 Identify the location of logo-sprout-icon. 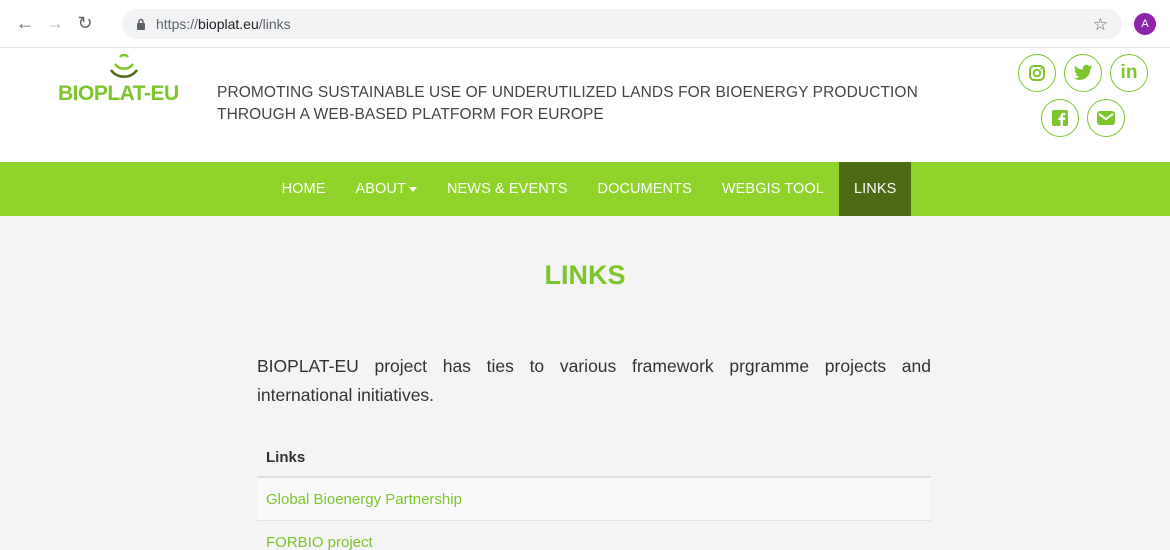
(124, 66).